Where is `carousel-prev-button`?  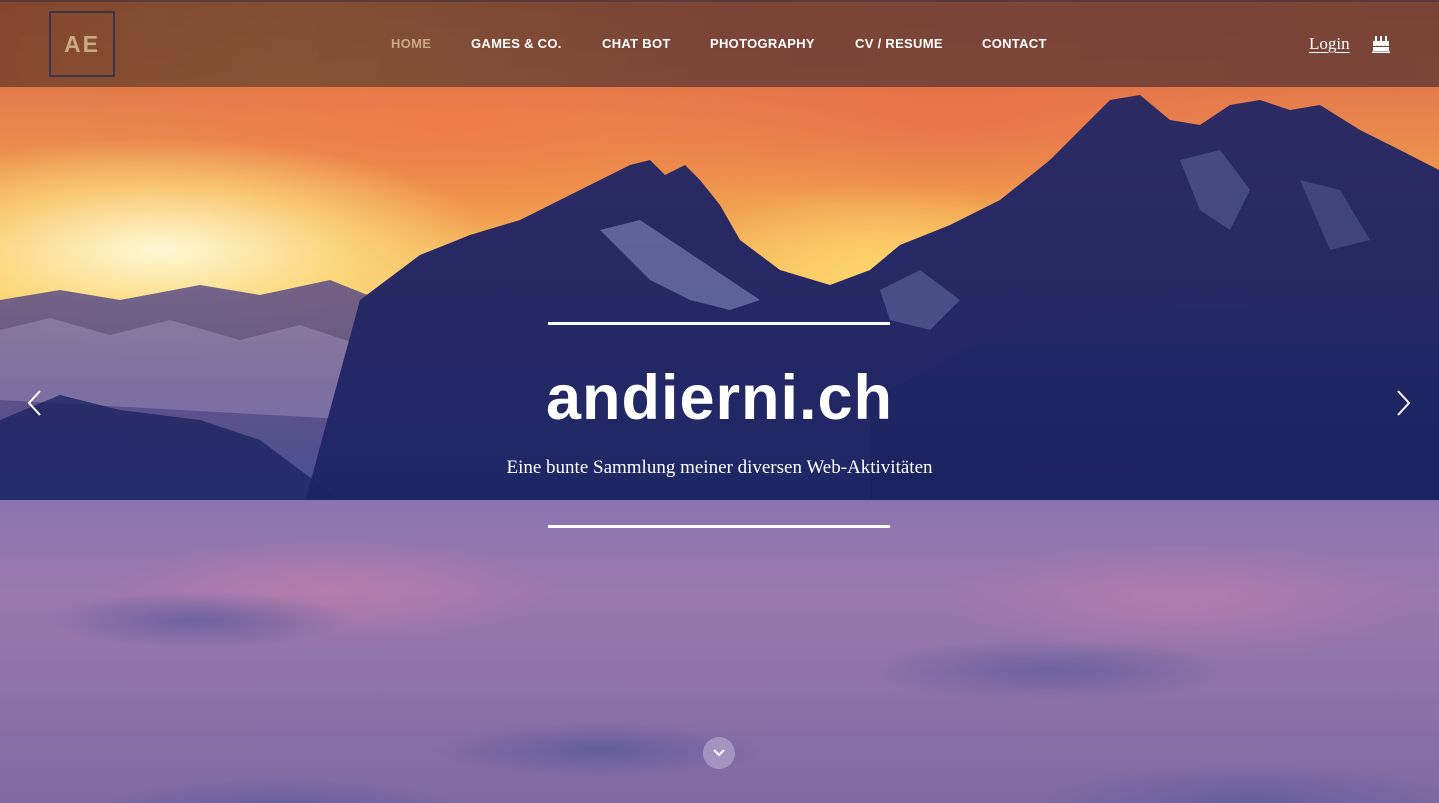 carousel-prev-button is located at coordinates (35, 403).